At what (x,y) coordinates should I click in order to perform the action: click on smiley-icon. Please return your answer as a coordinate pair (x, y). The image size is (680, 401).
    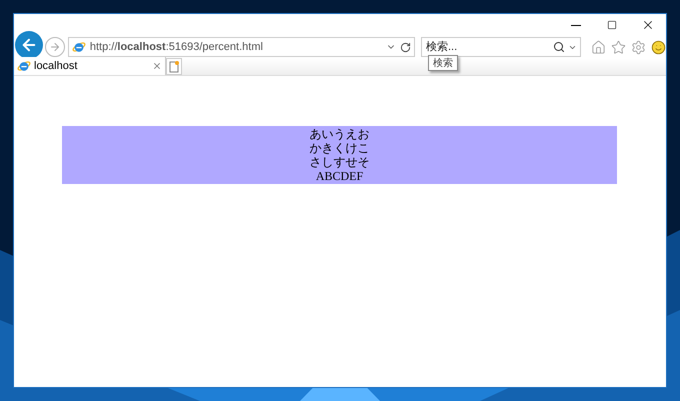
    Looking at the image, I should click on (658, 47).